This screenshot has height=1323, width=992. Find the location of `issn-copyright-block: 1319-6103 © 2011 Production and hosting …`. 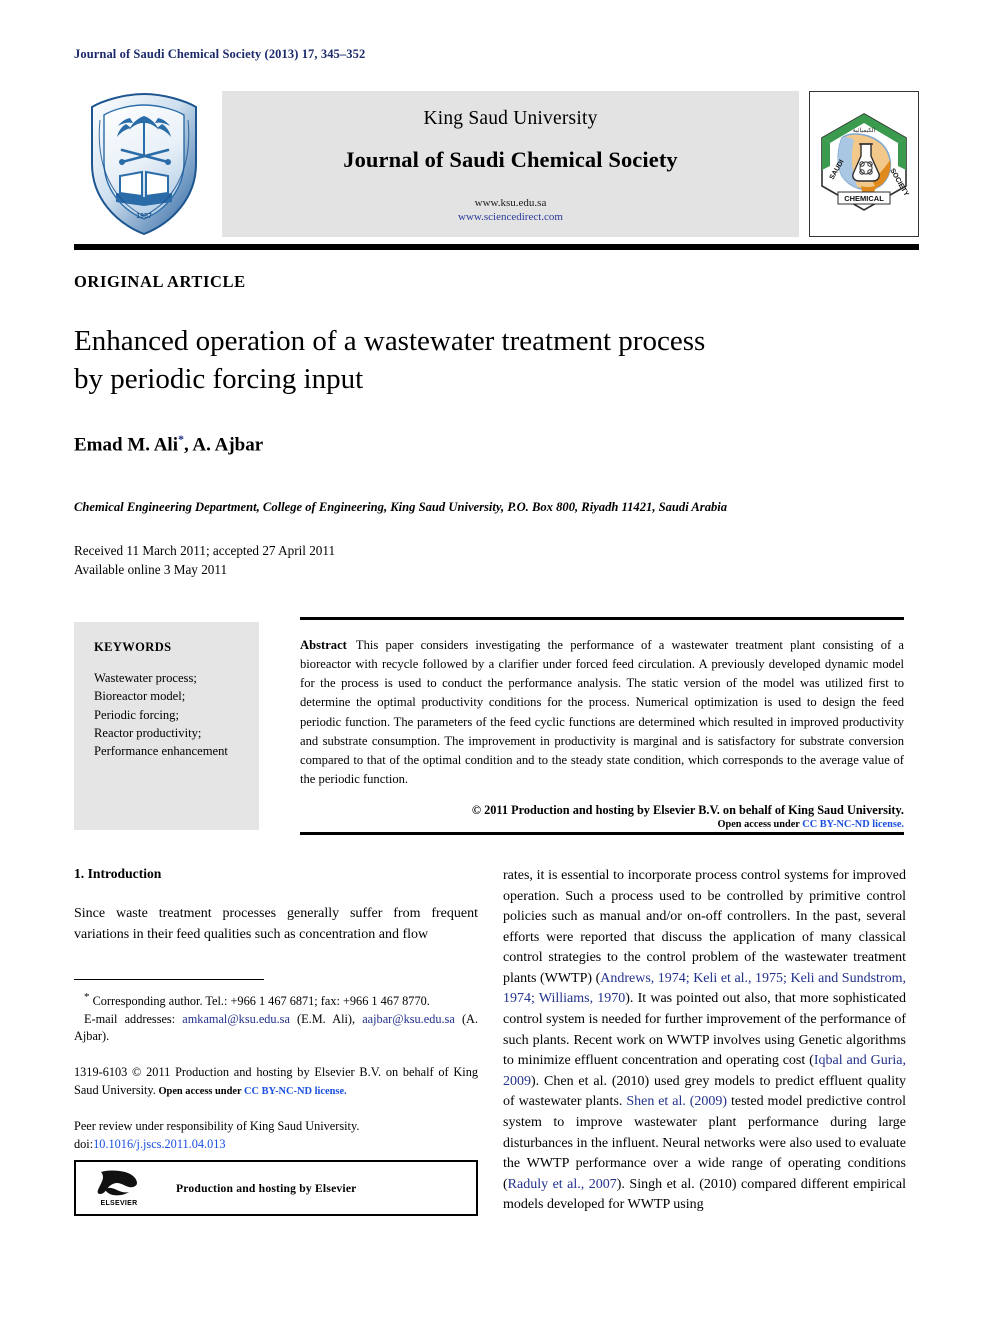

issn-copyright-block: 1319-6103 © 2011 Production and hosting … is located at coordinates (276, 1082).